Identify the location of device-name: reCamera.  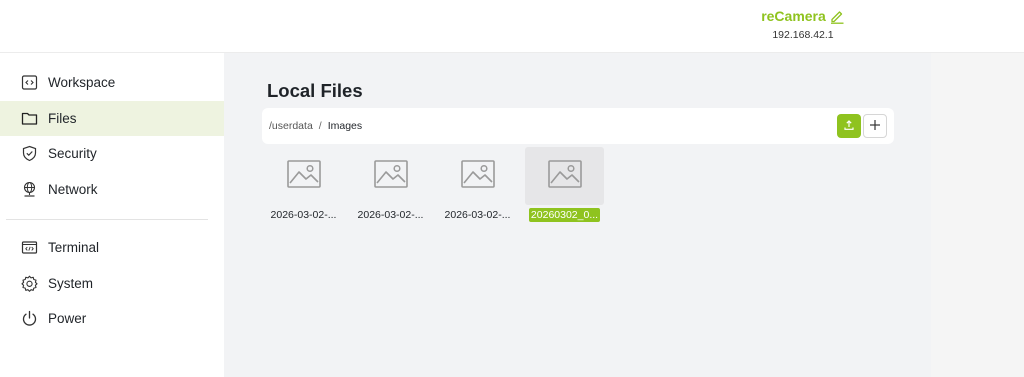
(793, 16).